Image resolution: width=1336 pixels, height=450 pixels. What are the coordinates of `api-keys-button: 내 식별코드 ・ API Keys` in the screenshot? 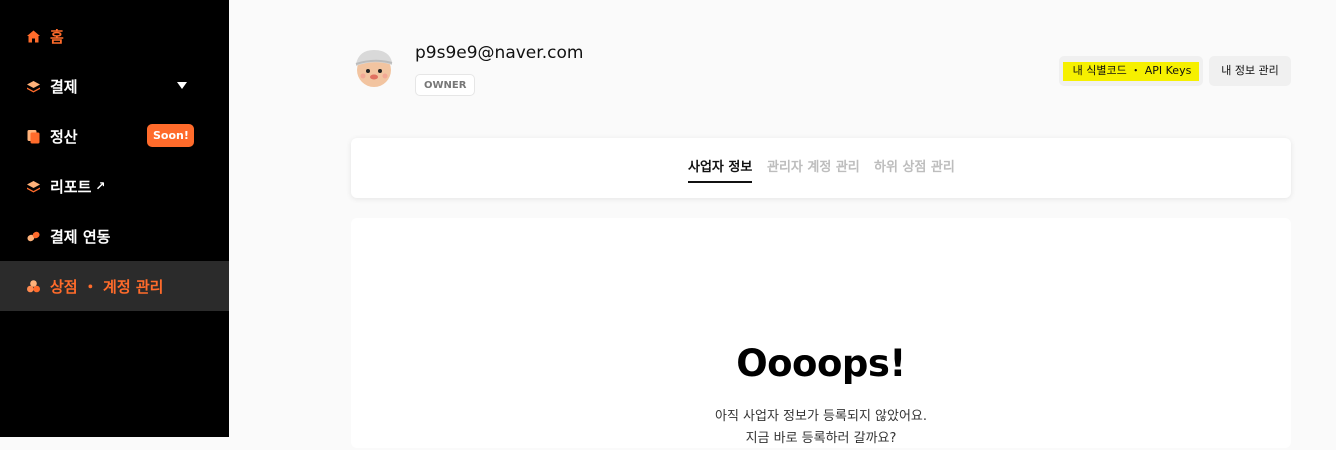 It's located at (1131, 71).